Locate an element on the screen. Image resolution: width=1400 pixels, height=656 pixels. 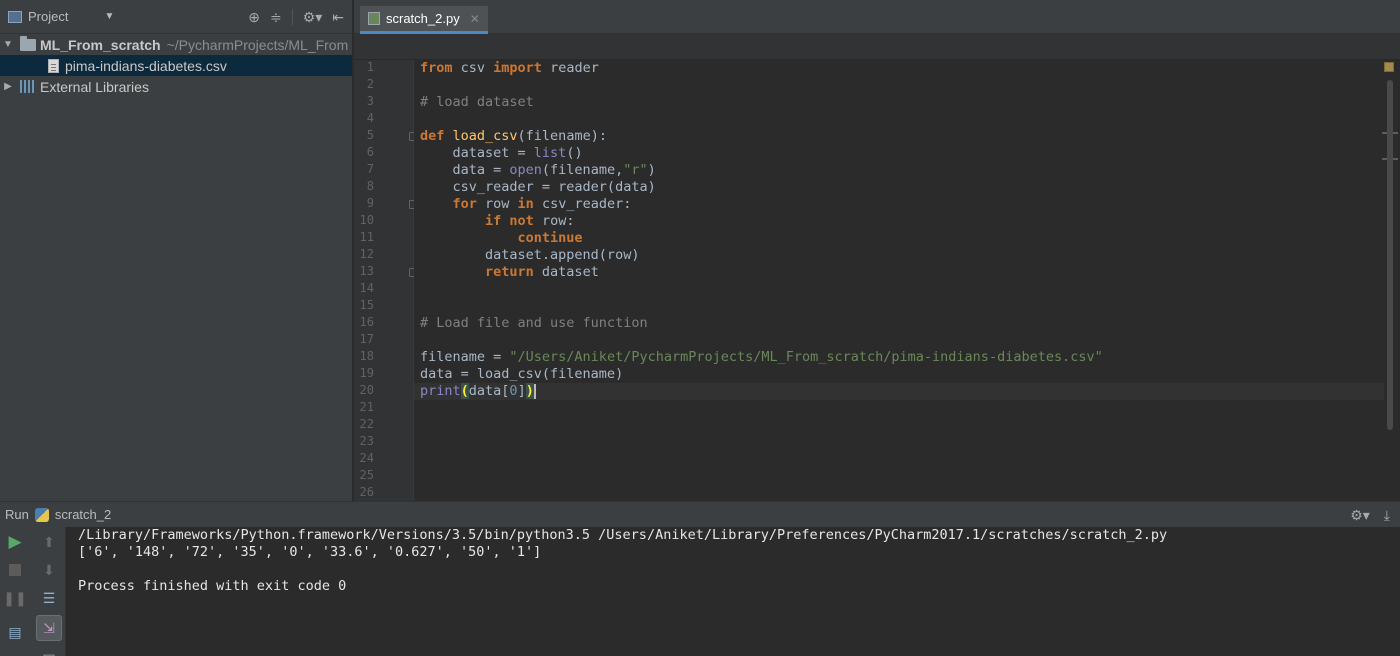
project-view-title: Project is located at coordinates (48, 16).